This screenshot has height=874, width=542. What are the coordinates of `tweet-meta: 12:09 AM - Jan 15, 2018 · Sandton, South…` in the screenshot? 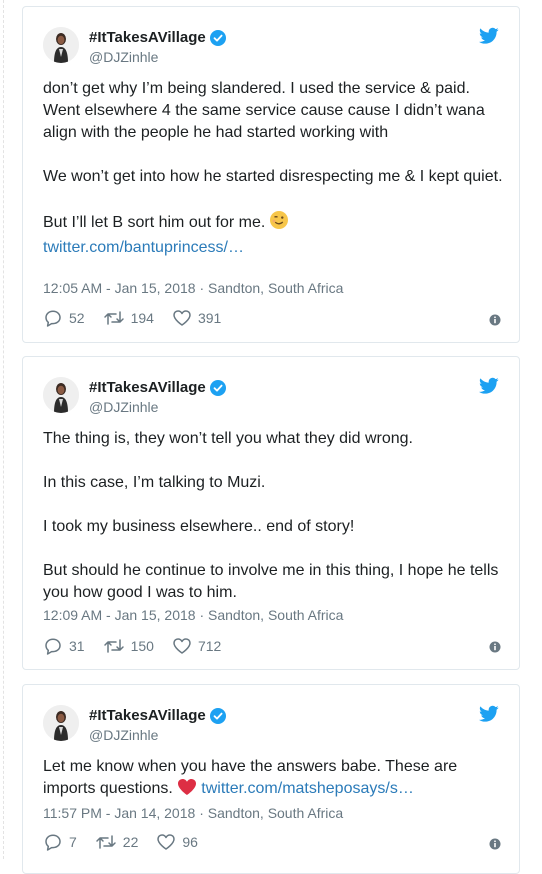 It's located at (193, 615).